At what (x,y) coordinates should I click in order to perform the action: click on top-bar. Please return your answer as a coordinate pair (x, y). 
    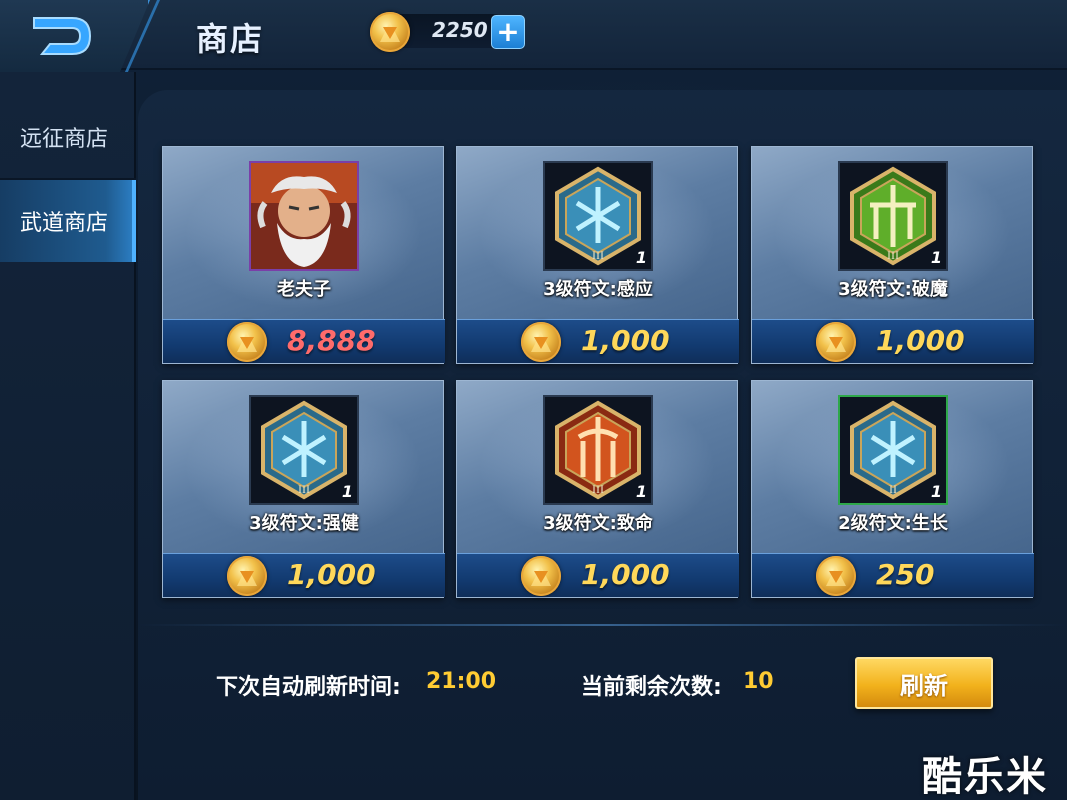
    Looking at the image, I should click on (533, 35).